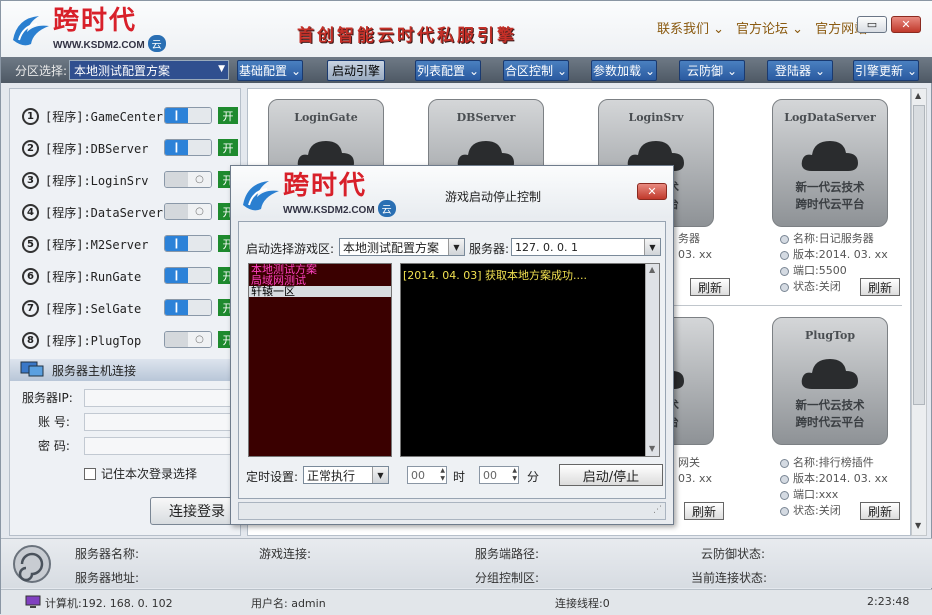 The image size is (932, 615). Describe the element at coordinates (834, 271) in the screenshot. I see `info-line: 端口:5500` at that location.